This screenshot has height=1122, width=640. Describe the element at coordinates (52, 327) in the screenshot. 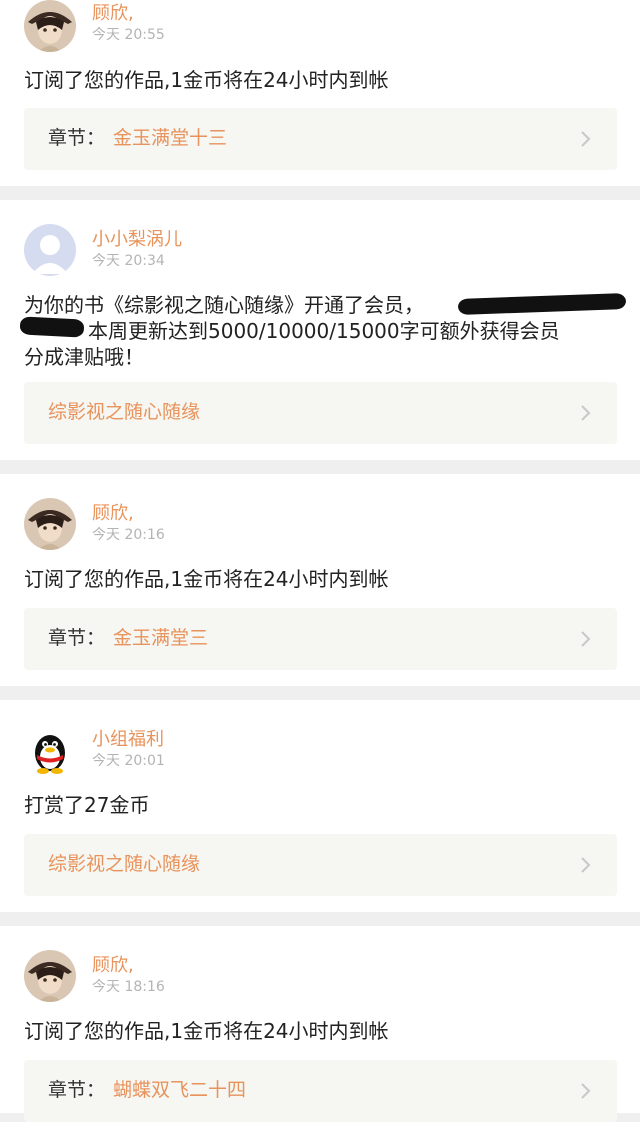

I see `redaction-mark` at that location.